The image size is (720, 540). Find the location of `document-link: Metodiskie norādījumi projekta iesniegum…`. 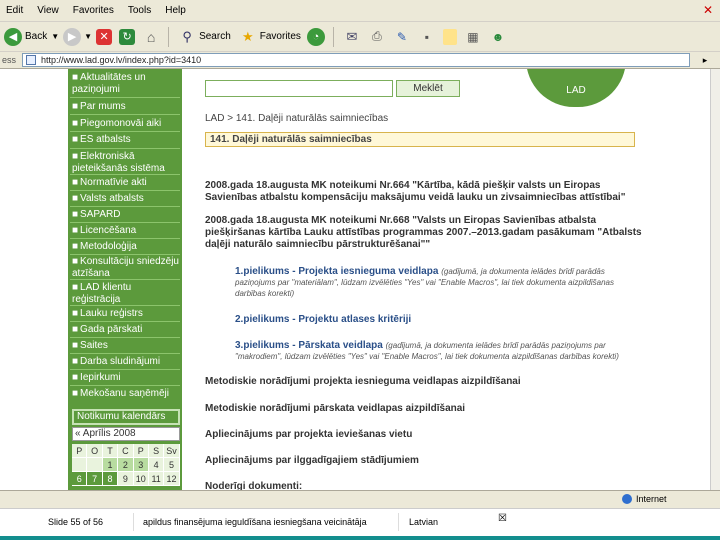

document-link: Metodiskie norādījumi projekta iesniegum… is located at coordinates (363, 381).